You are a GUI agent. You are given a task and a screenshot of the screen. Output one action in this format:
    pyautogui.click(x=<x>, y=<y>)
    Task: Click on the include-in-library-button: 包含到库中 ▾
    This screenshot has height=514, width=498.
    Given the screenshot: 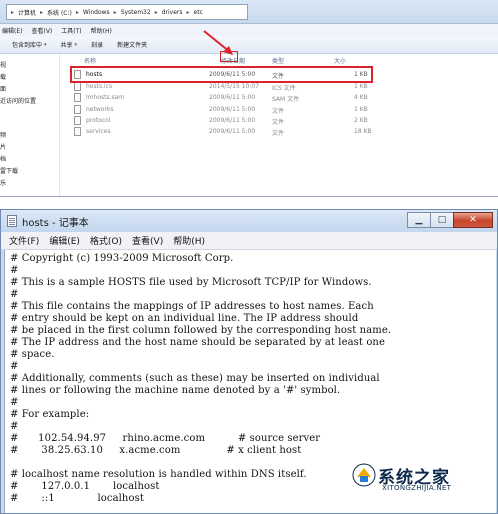 What is the action you would take?
    pyautogui.click(x=29, y=45)
    